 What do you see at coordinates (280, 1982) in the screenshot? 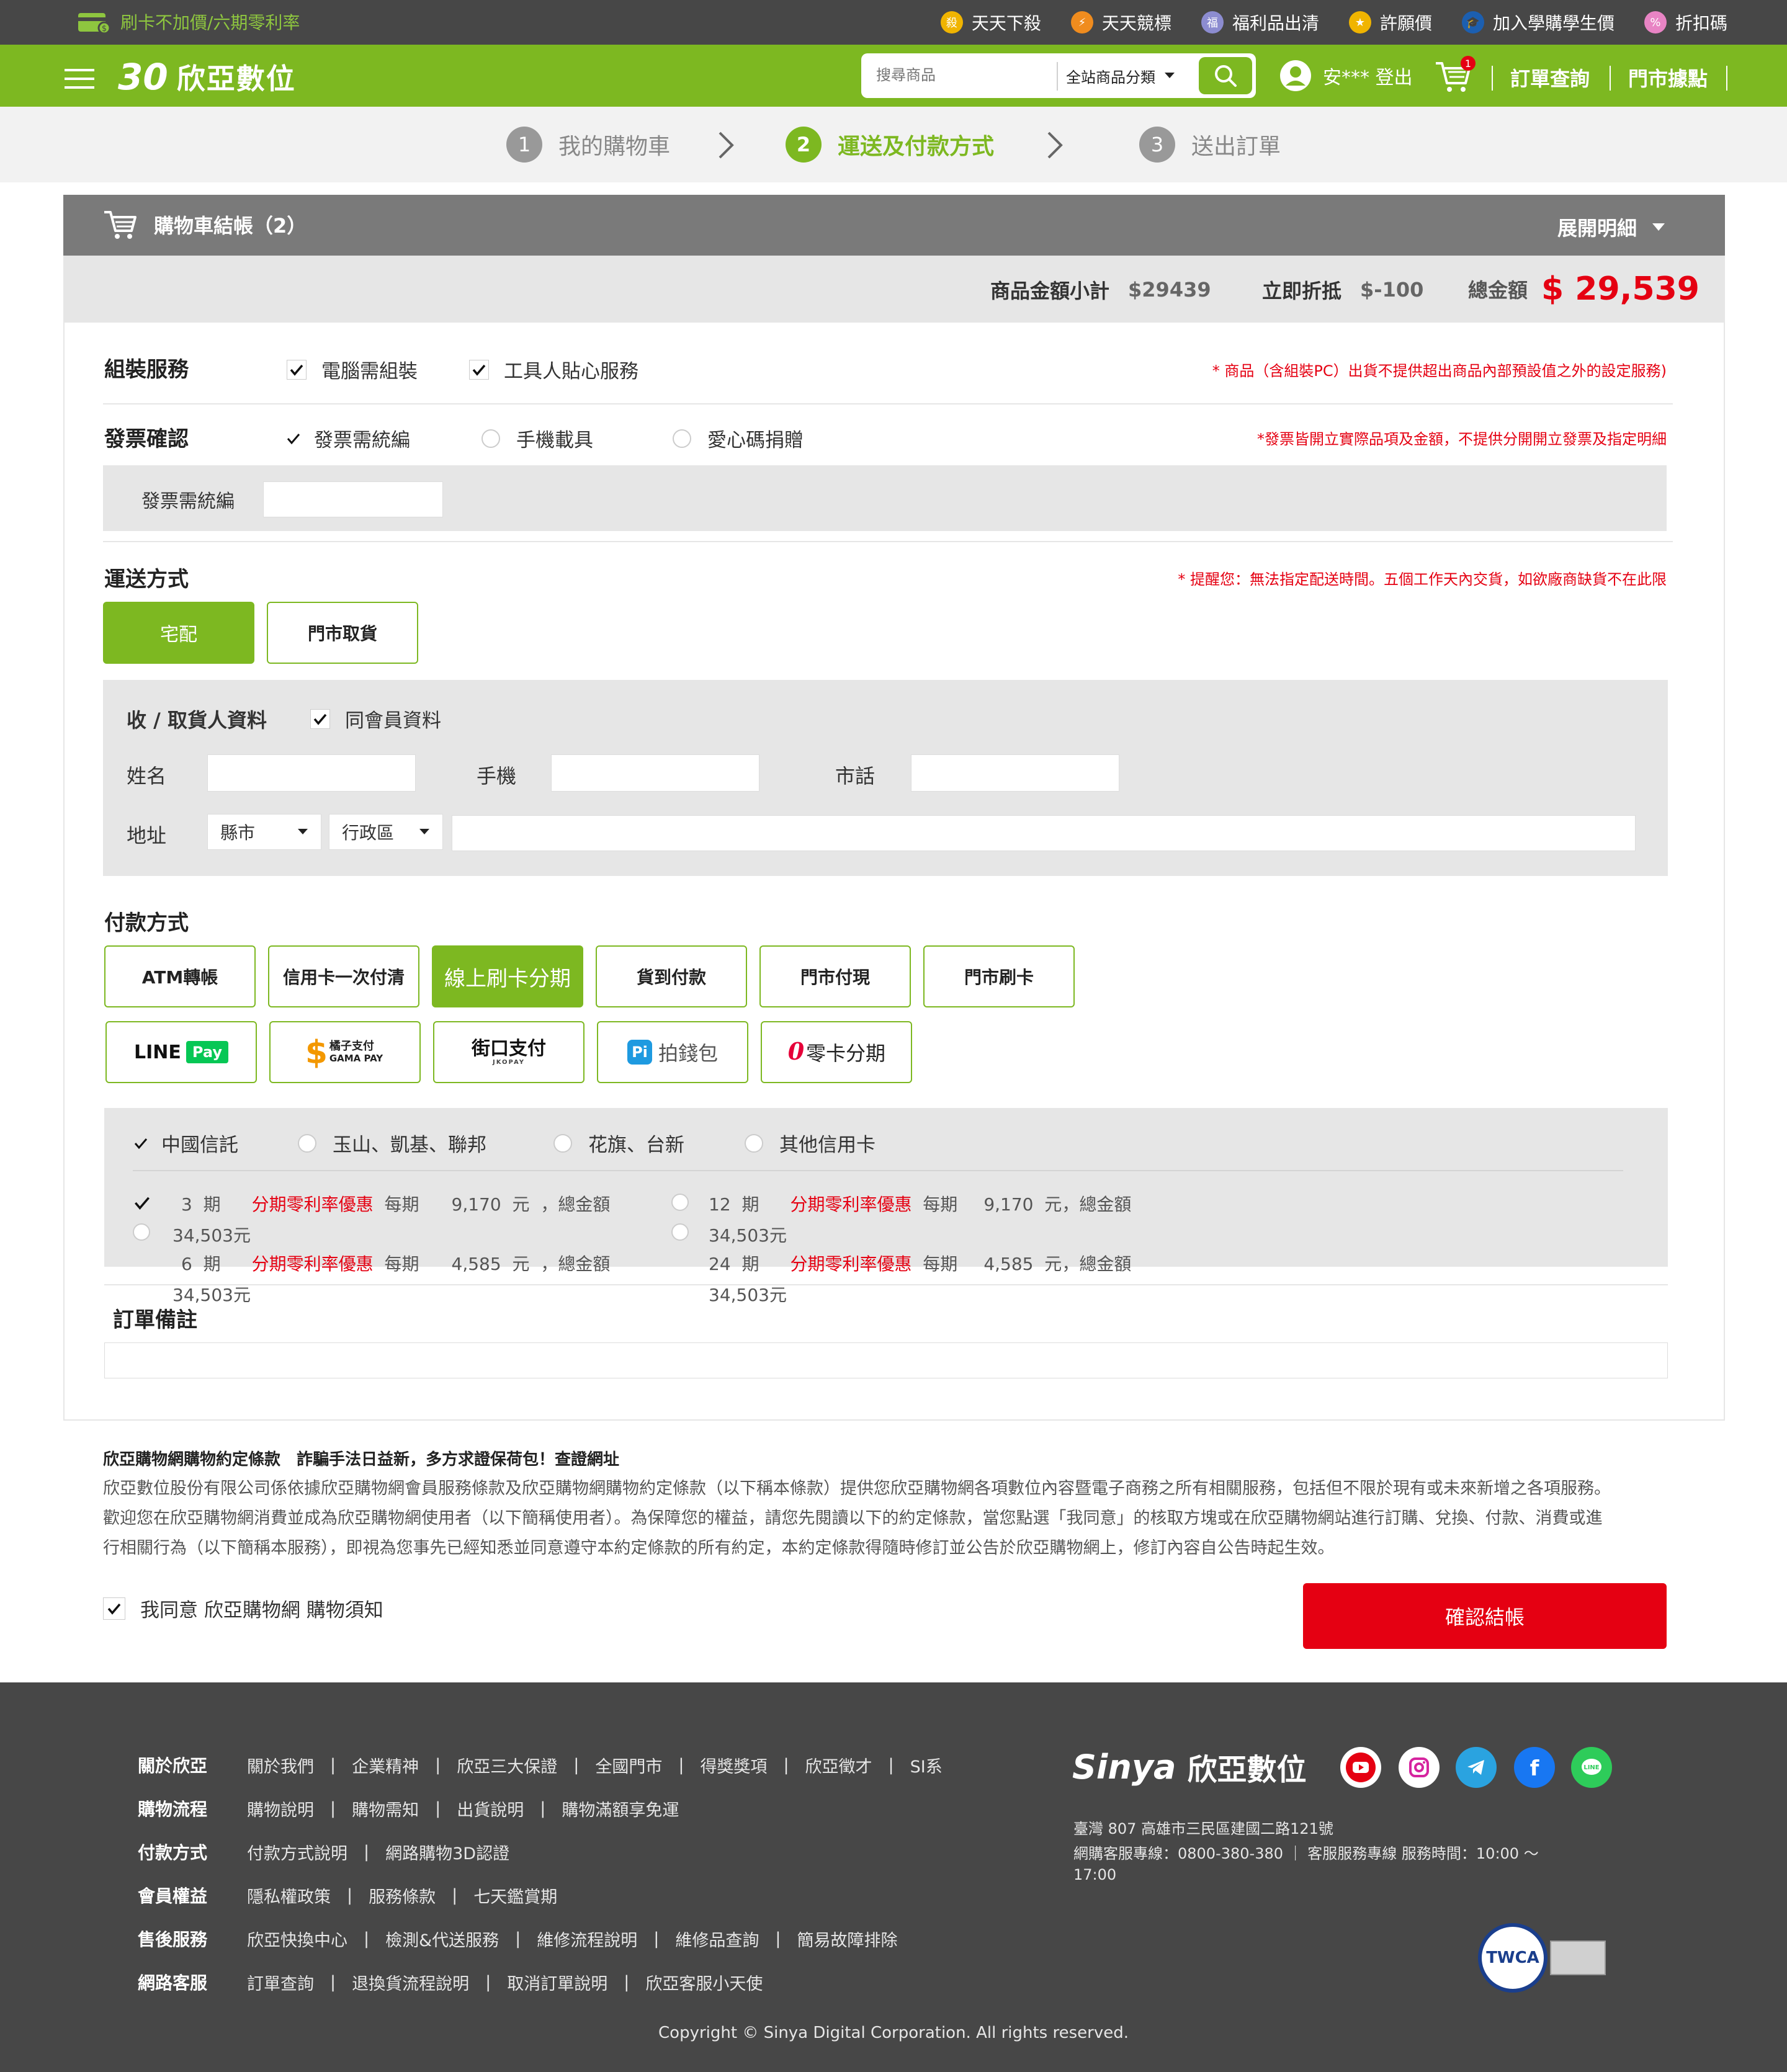
I see `footer-link: 訂單查詢` at bounding box center [280, 1982].